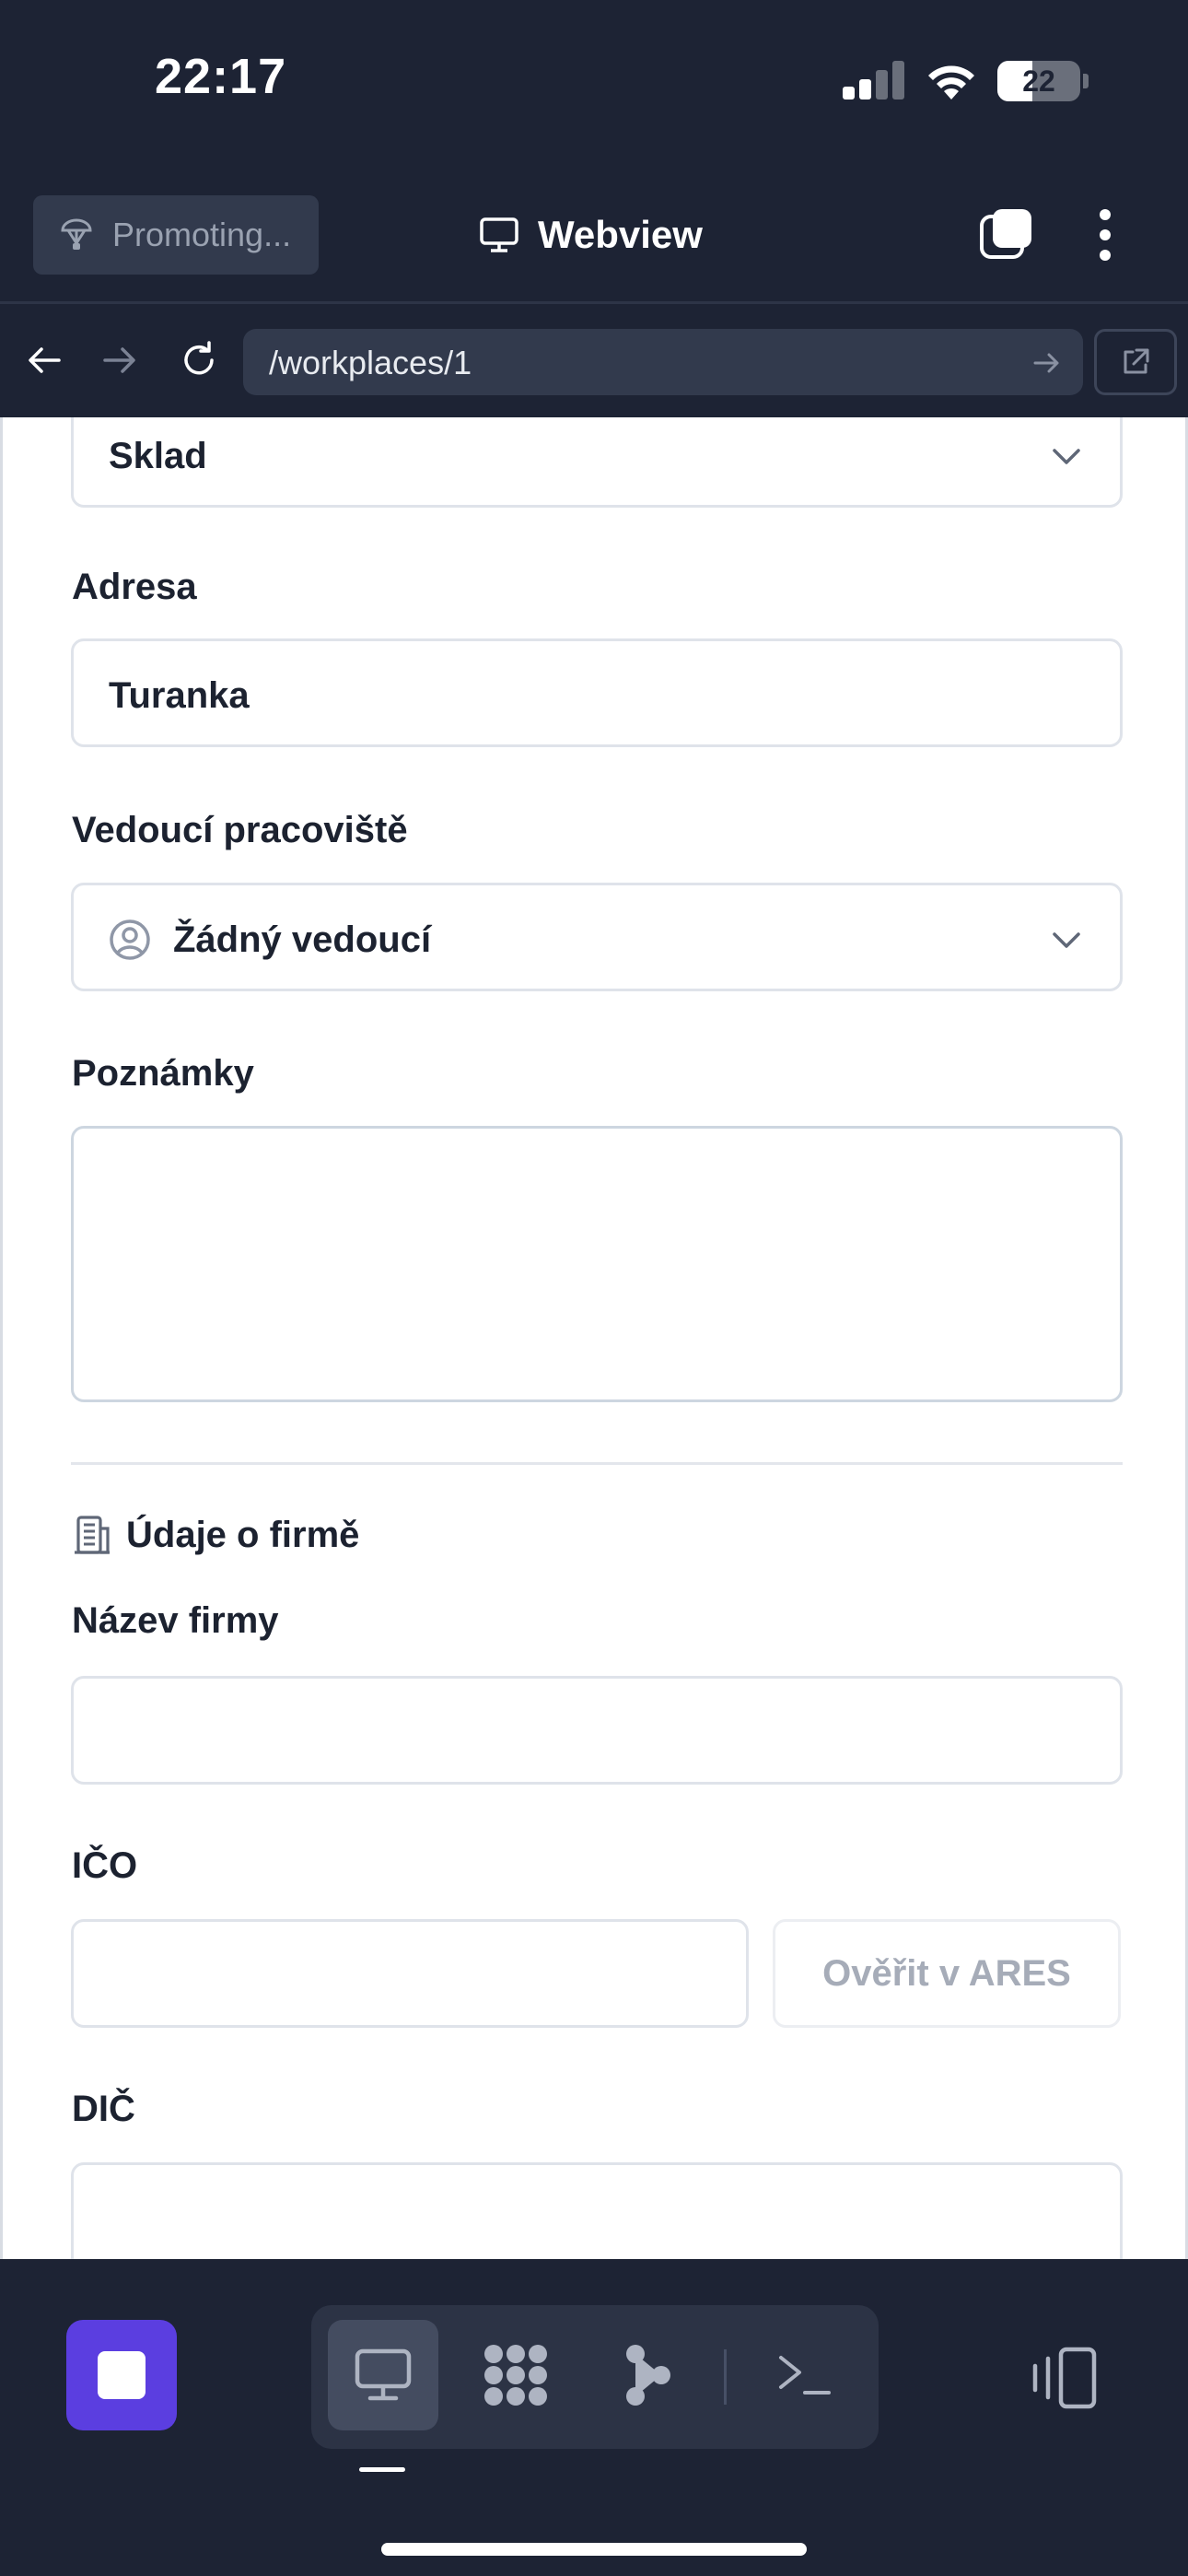 This screenshot has height=2576, width=1188. Describe the element at coordinates (410, 1973) in the screenshot. I see `ico-input` at that location.